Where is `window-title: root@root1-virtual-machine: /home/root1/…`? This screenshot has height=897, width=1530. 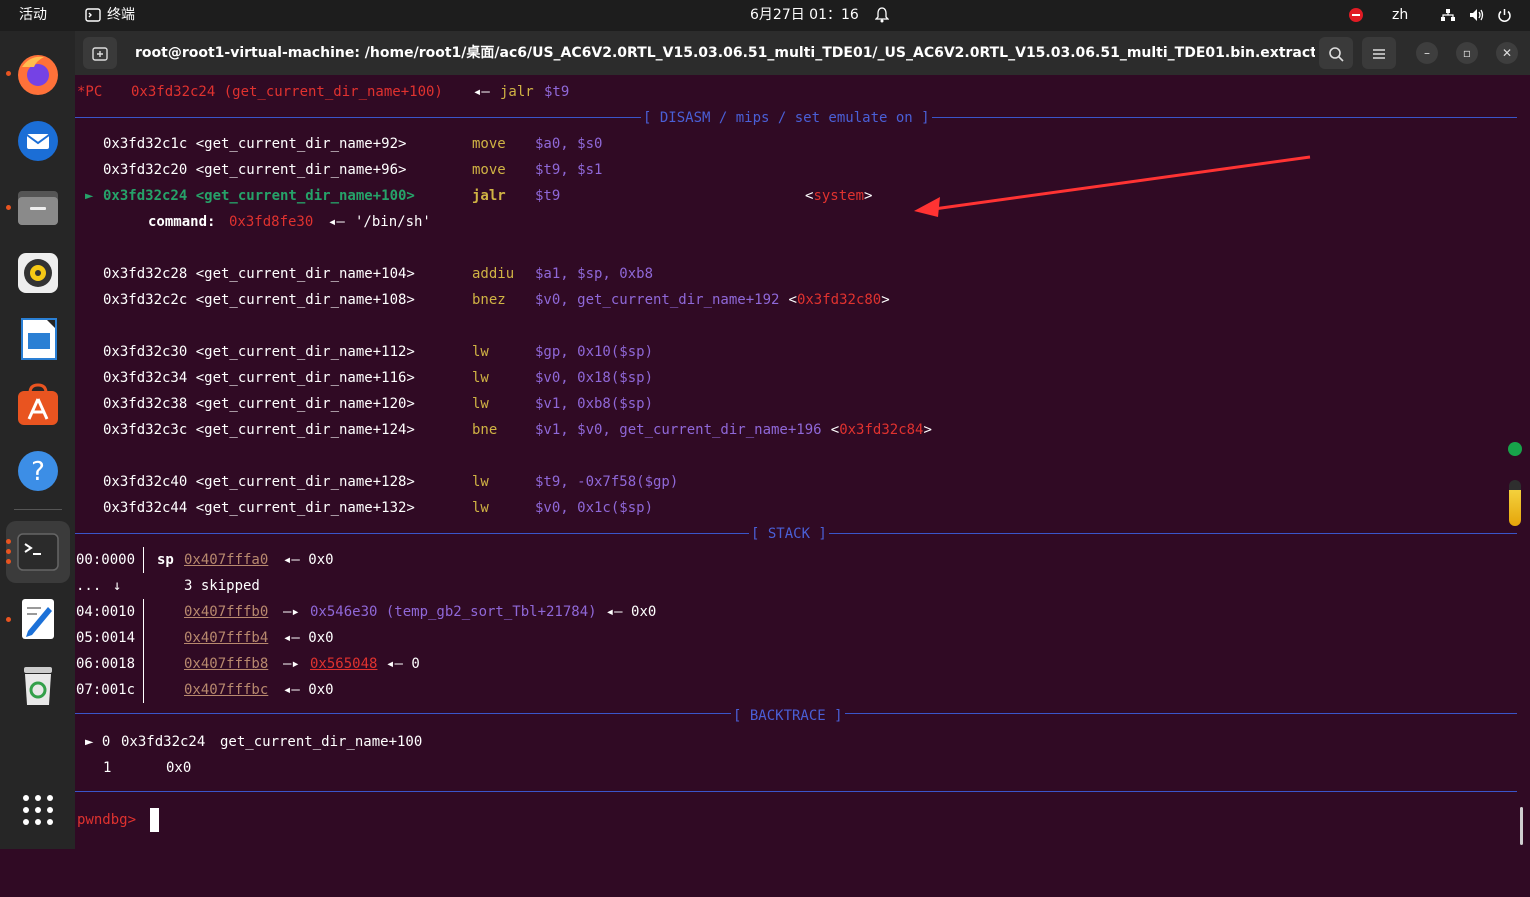 window-title: root@root1-virtual-machine: /home/root1/… is located at coordinates (725, 53).